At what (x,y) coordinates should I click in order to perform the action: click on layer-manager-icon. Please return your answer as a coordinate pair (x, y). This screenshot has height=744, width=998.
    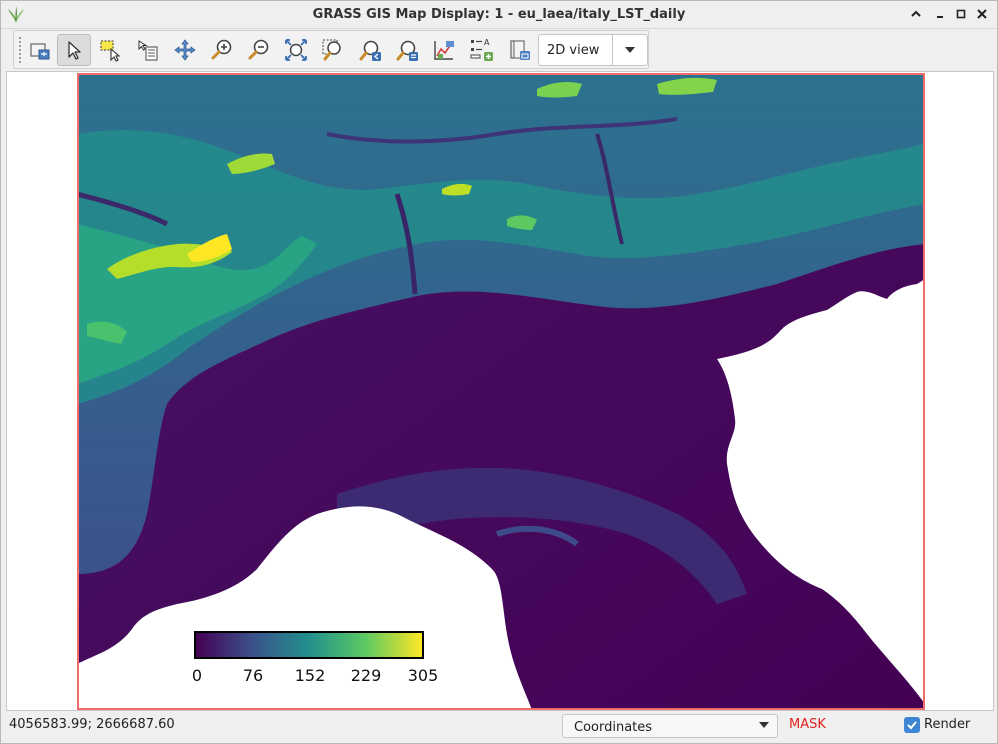
    Looking at the image, I should click on (40, 51).